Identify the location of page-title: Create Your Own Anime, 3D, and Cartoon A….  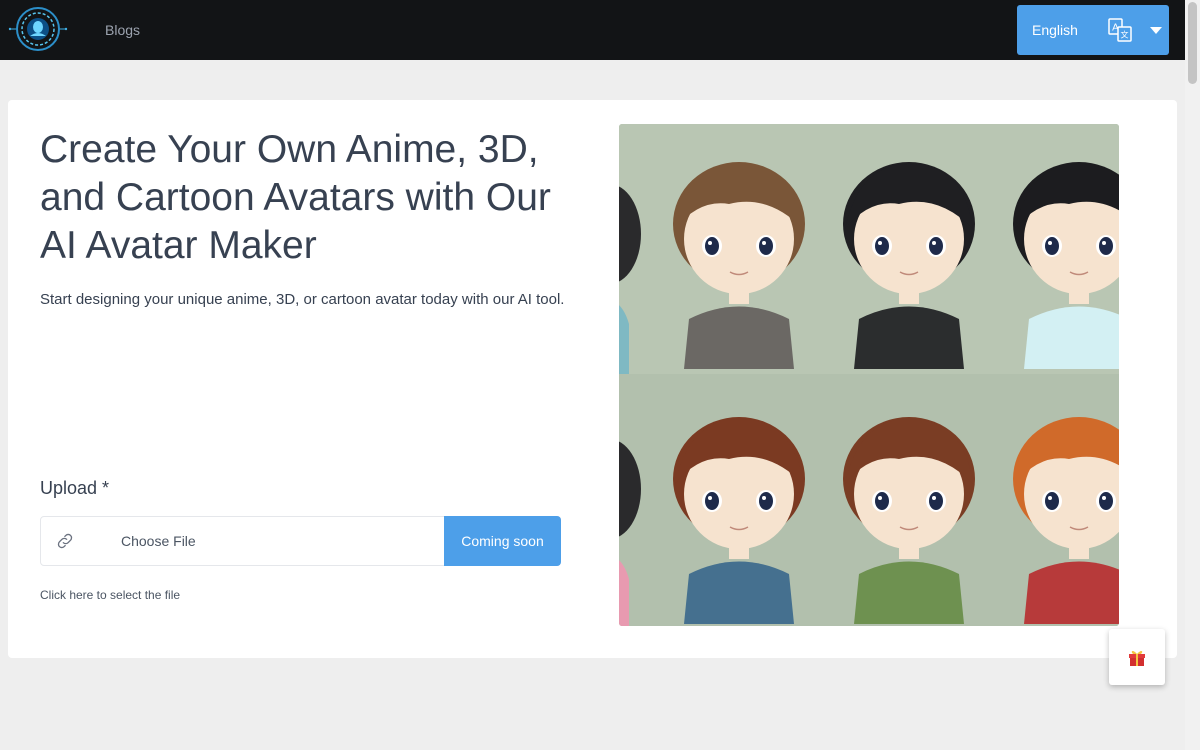
(295, 197).